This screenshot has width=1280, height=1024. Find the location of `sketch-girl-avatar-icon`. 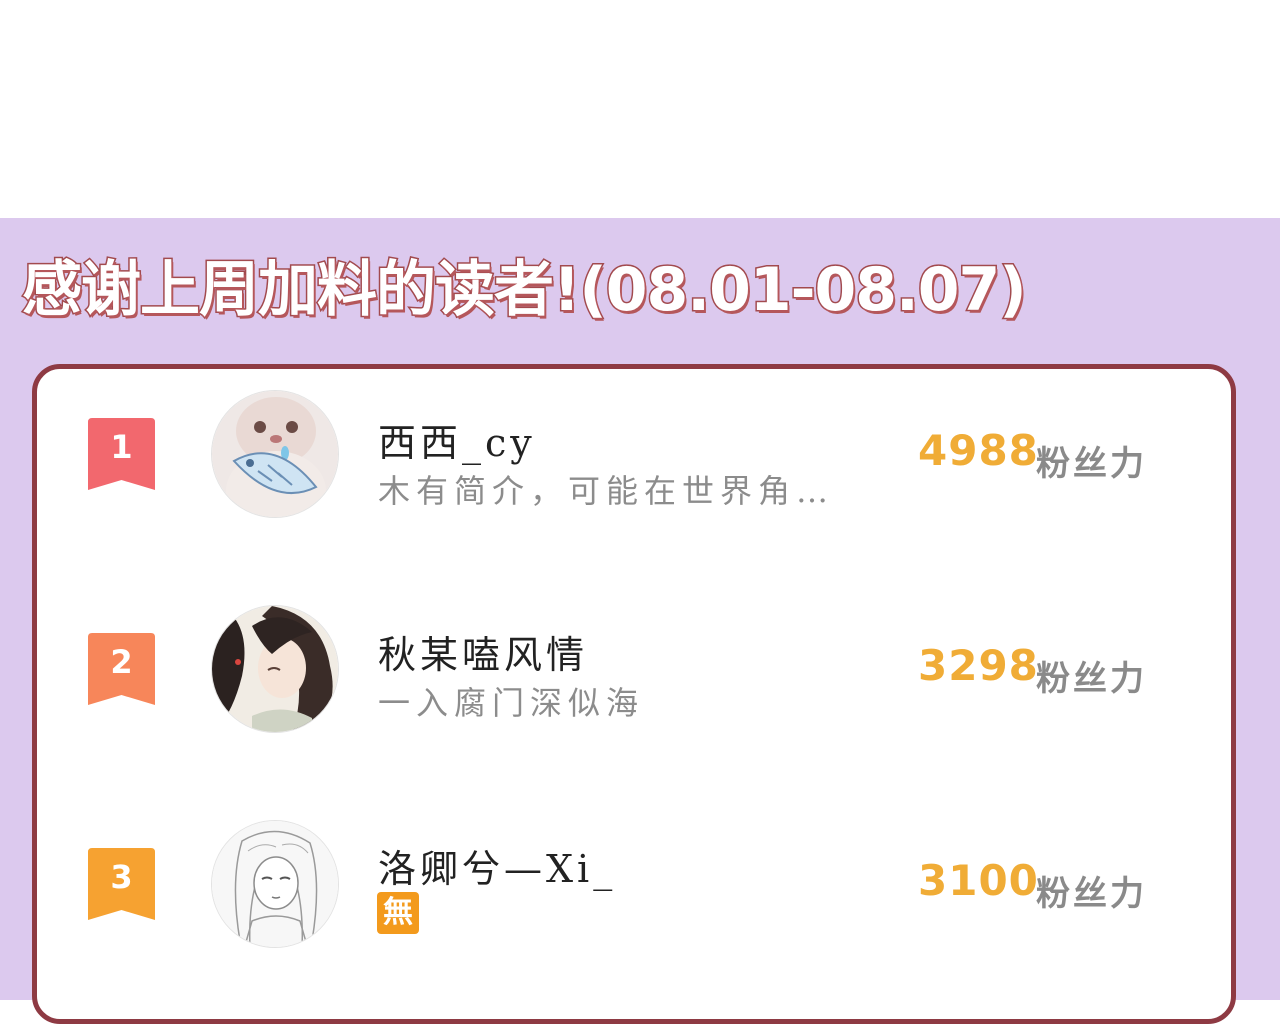

sketch-girl-avatar-icon is located at coordinates (275, 884).